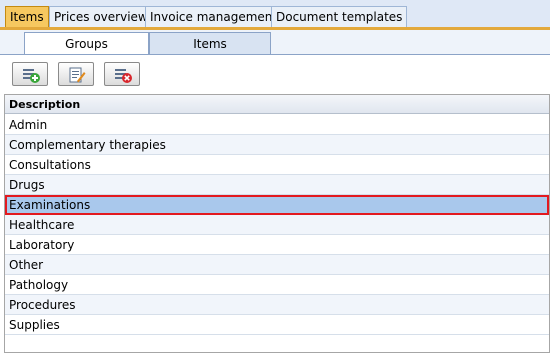 This screenshot has height=353, width=550. What do you see at coordinates (277, 125) in the screenshot?
I see `table-row: Admin` at bounding box center [277, 125].